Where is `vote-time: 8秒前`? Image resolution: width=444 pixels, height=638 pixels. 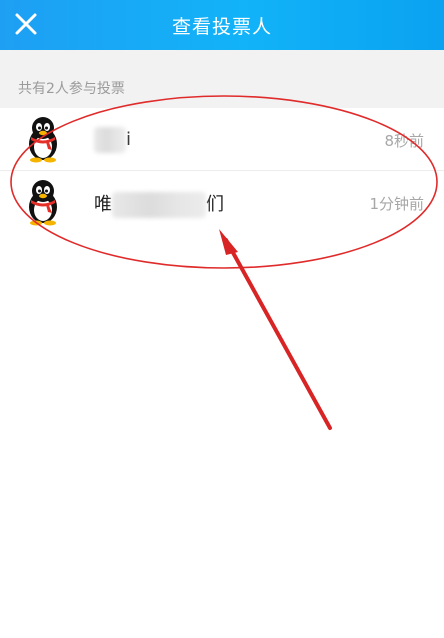 vote-time: 8秒前 is located at coordinates (404, 141).